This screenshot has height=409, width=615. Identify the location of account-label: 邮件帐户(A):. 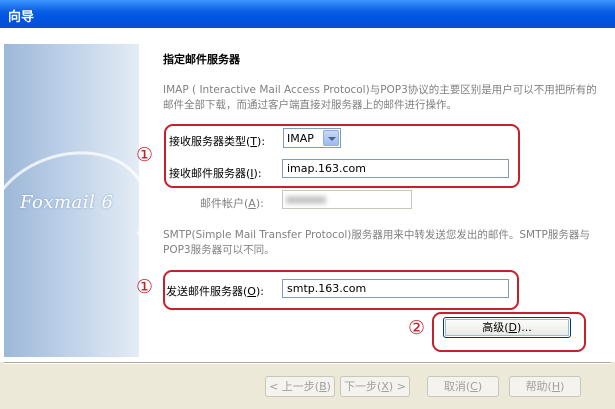
(232, 203).